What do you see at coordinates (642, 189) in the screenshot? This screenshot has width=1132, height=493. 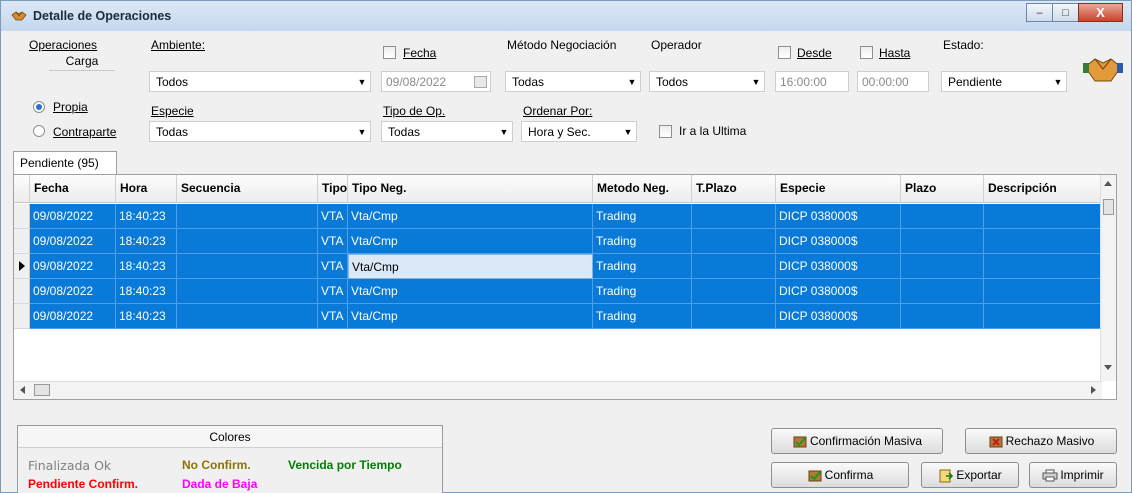 I see `col-header-metodo-neg: Metodo Neg.` at bounding box center [642, 189].